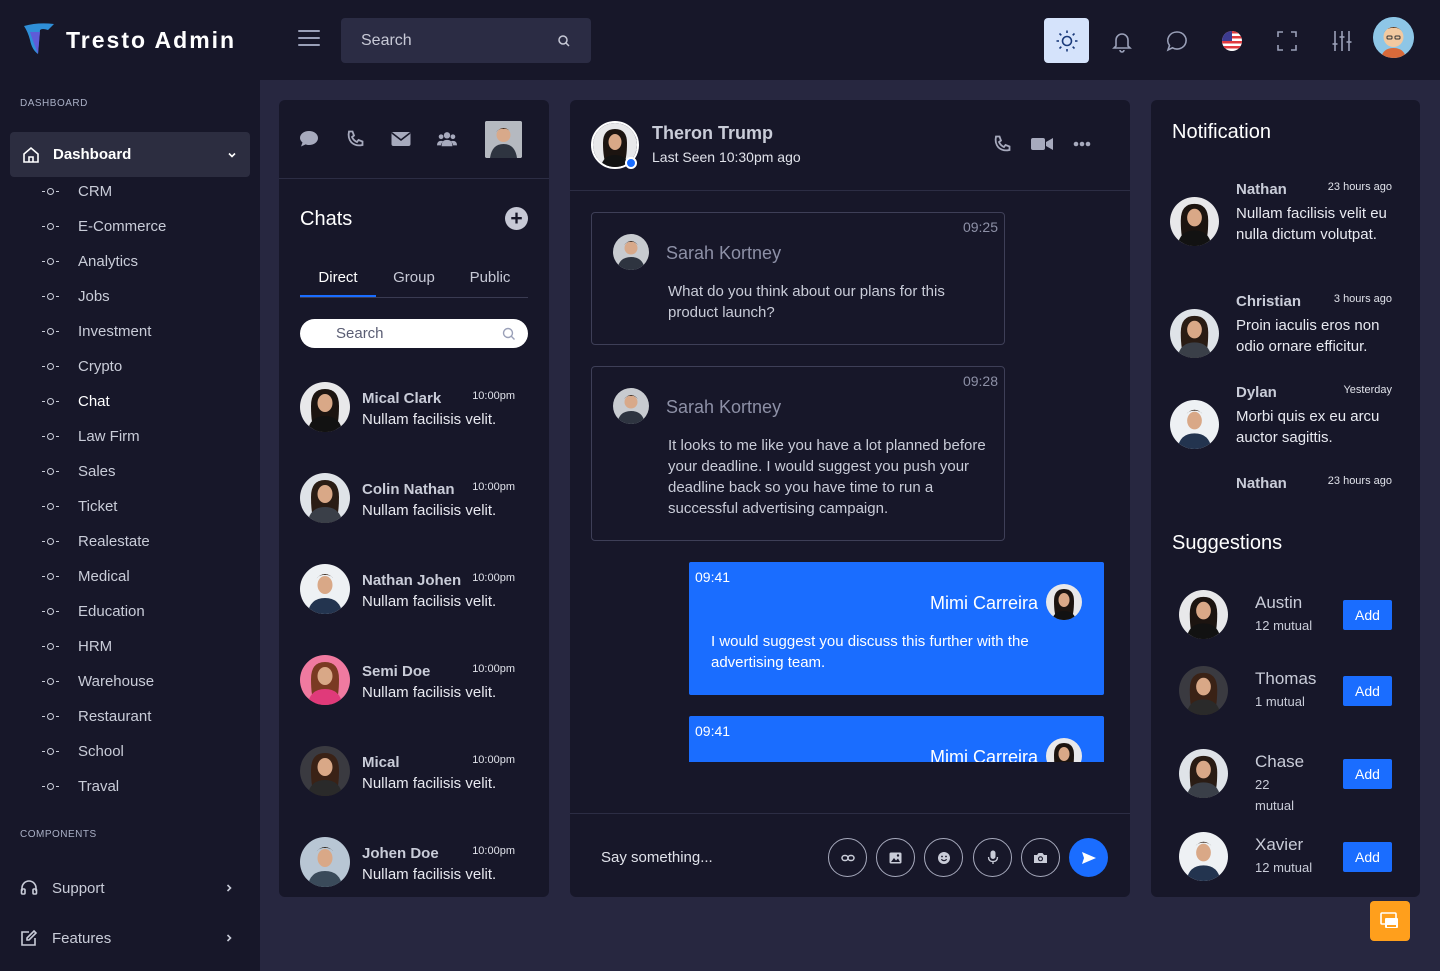  Describe the element at coordinates (97, 471) in the screenshot. I see `sidebar-item-label: Sales` at that location.